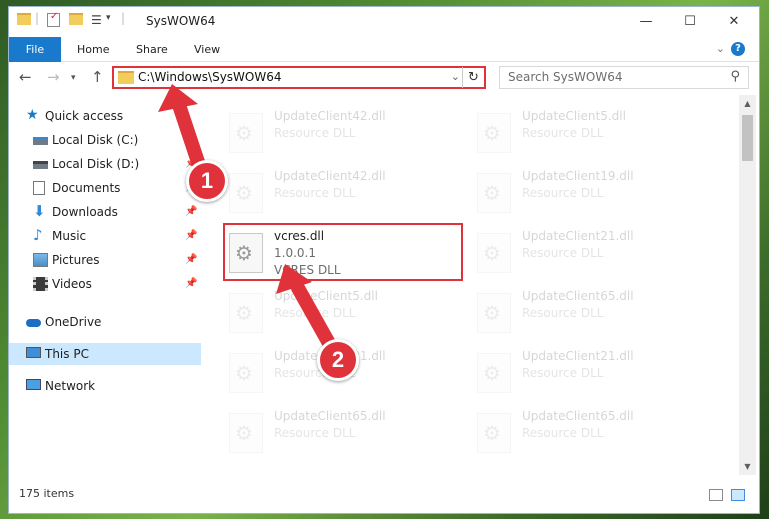  Describe the element at coordinates (338, 360) in the screenshot. I see `callout-2: 2` at that location.